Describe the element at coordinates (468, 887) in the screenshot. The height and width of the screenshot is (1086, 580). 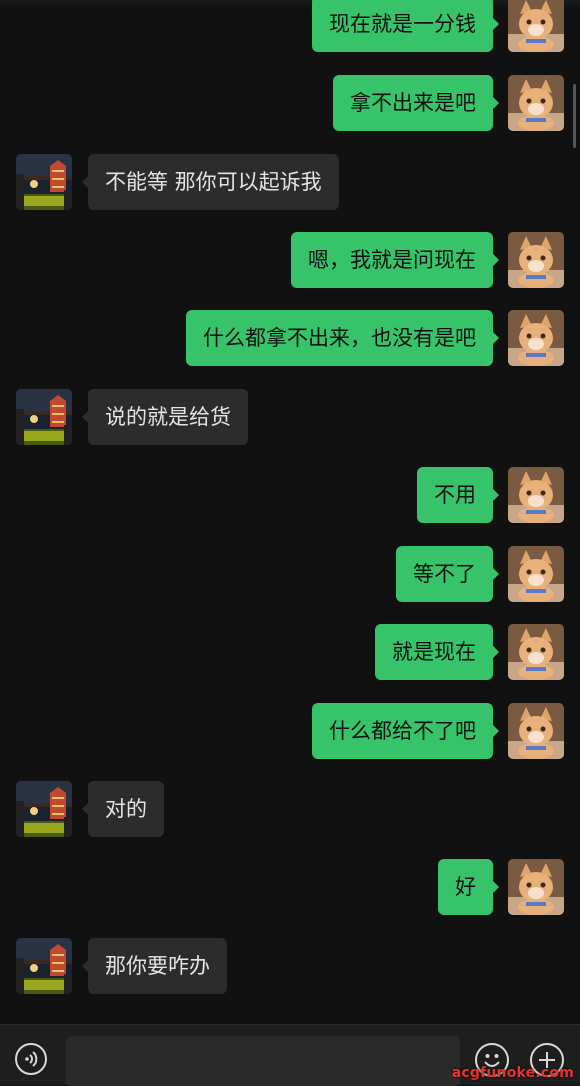
I see `message-bubble-sent: 好` at that location.